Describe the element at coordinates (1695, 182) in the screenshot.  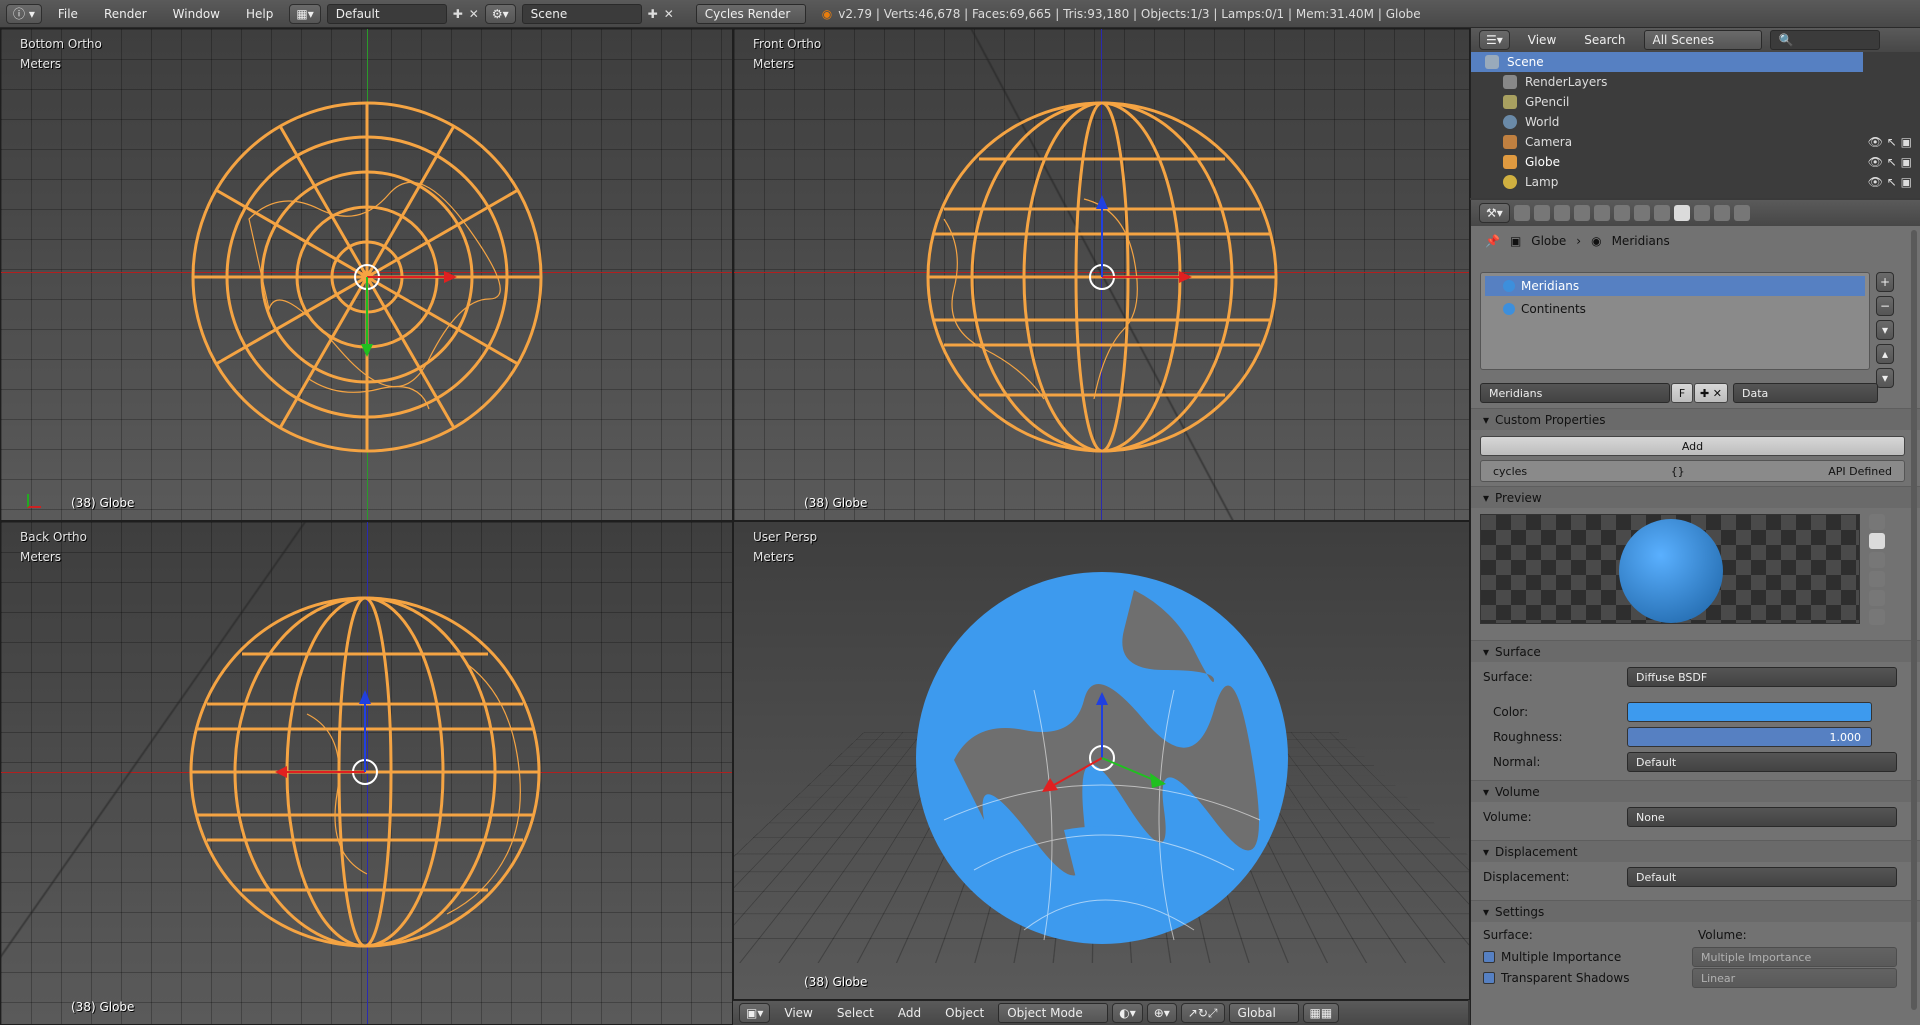
I see `outliner-row-lamp: Lamp 👁 ↖ ▣` at that location.